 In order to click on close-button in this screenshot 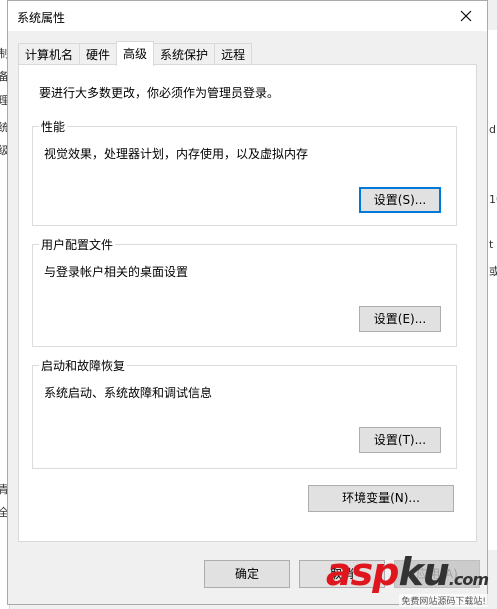, I will do `click(466, 16)`.